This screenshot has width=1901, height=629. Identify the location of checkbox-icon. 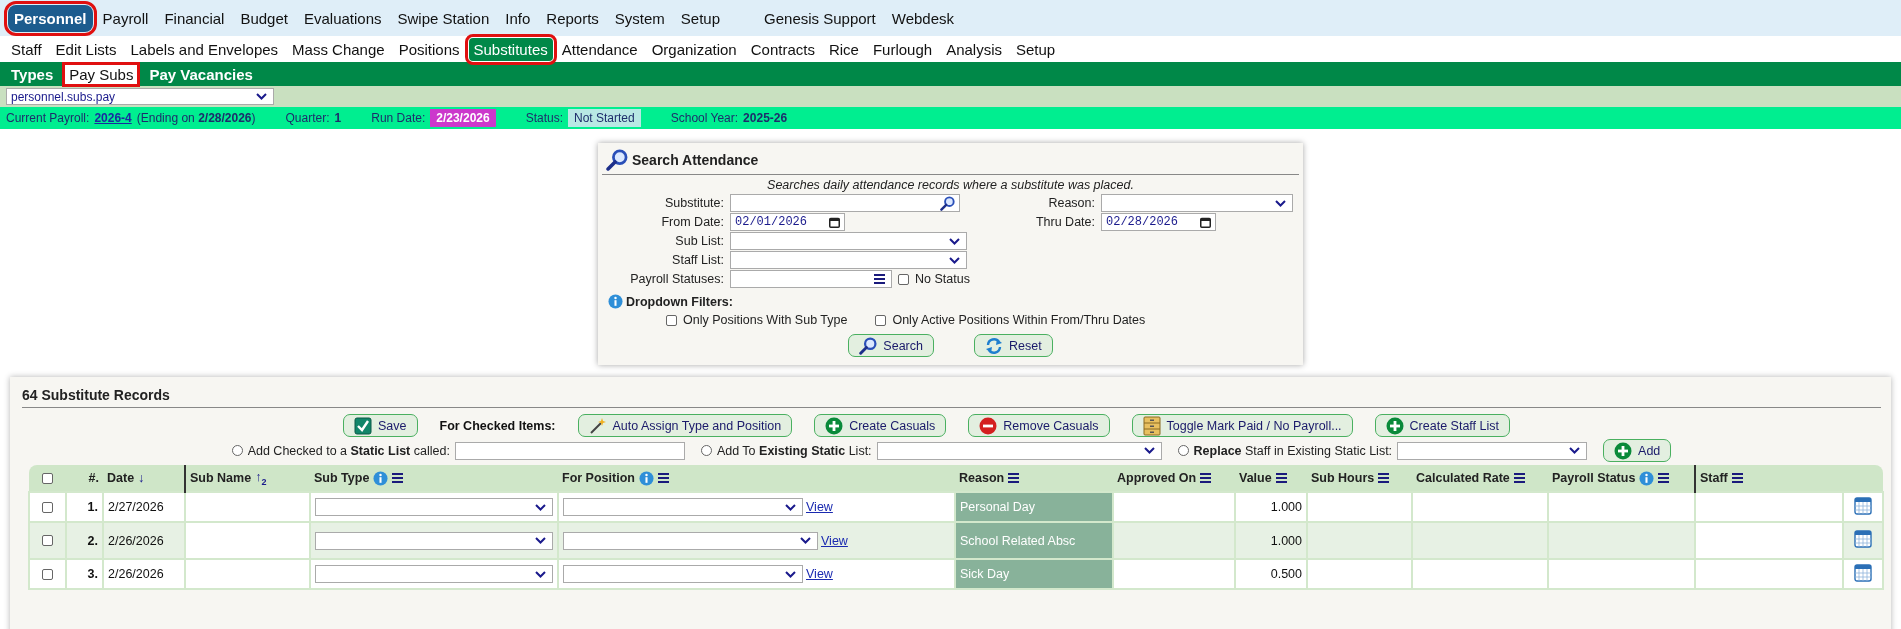
(363, 425).